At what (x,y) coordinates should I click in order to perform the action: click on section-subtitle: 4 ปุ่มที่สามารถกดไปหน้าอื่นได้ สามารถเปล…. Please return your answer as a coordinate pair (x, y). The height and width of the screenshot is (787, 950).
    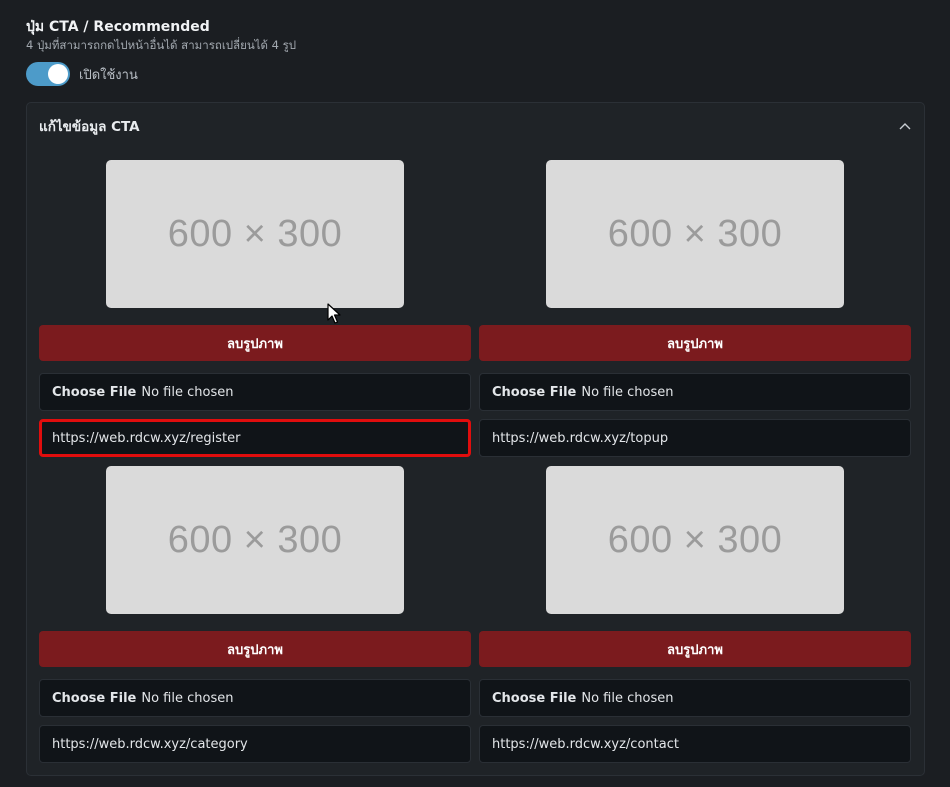
    Looking at the image, I should click on (161, 45).